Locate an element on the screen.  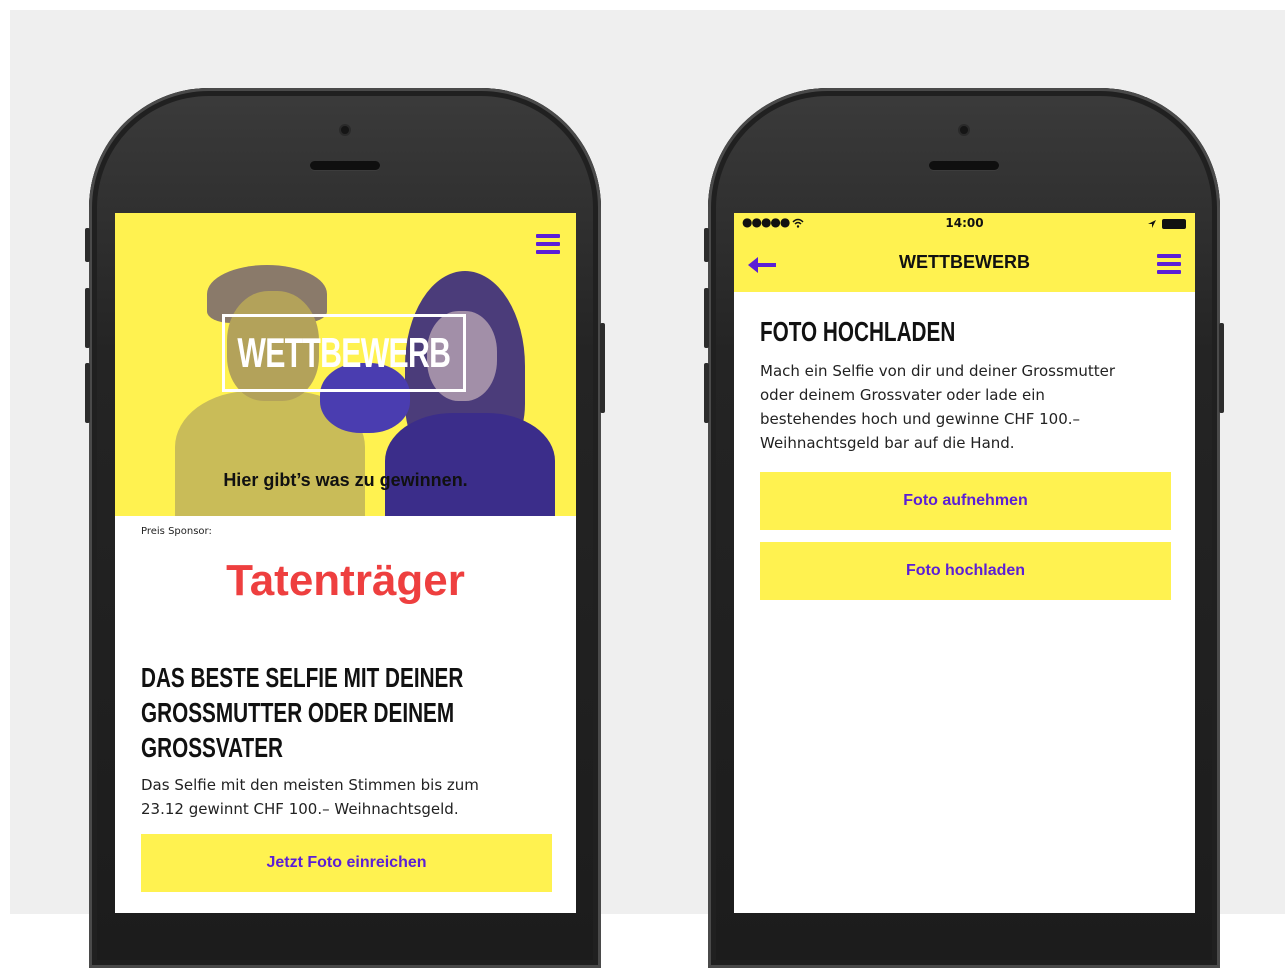
section-title: FOTO HOCHLADEN is located at coordinates (858, 331).